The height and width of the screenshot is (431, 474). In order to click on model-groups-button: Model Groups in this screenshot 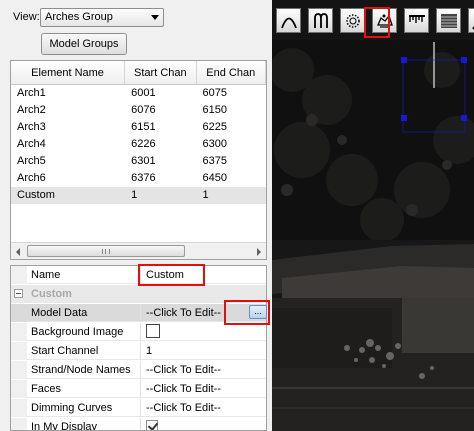, I will do `click(84, 44)`.